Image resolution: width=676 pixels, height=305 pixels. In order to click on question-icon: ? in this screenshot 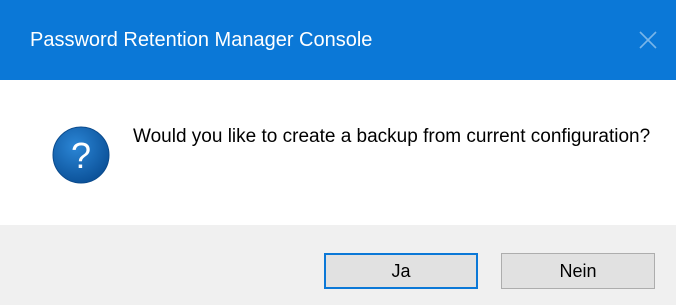, I will do `click(81, 155)`.